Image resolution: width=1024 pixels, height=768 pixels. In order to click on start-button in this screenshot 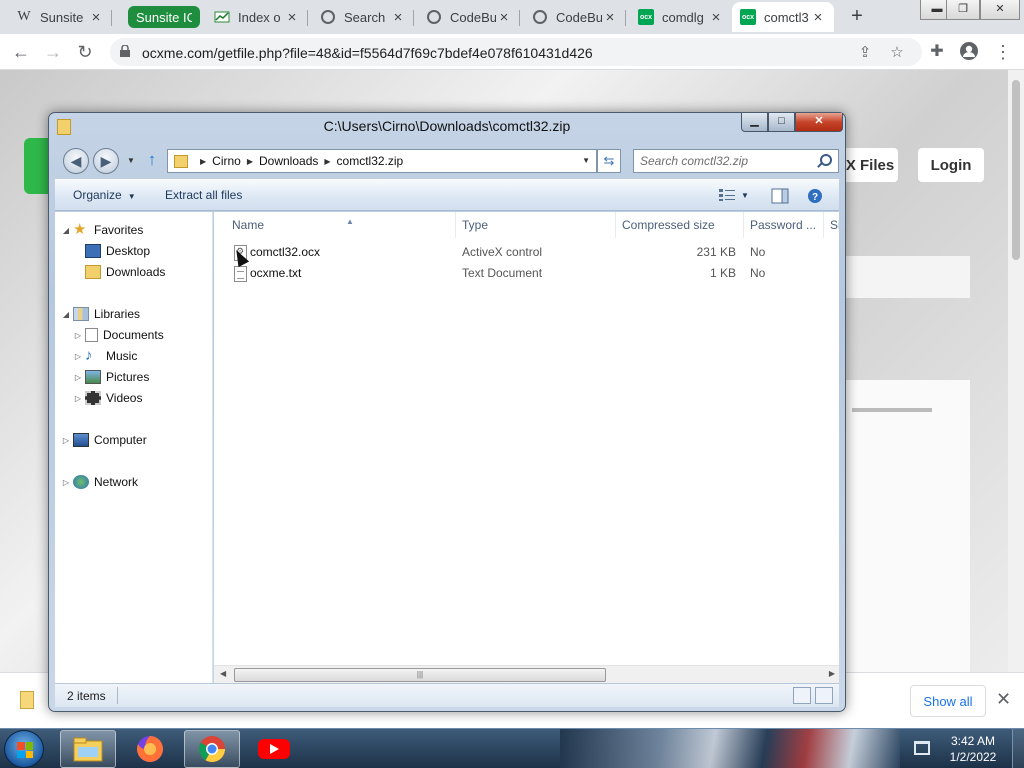, I will do `click(24, 749)`.